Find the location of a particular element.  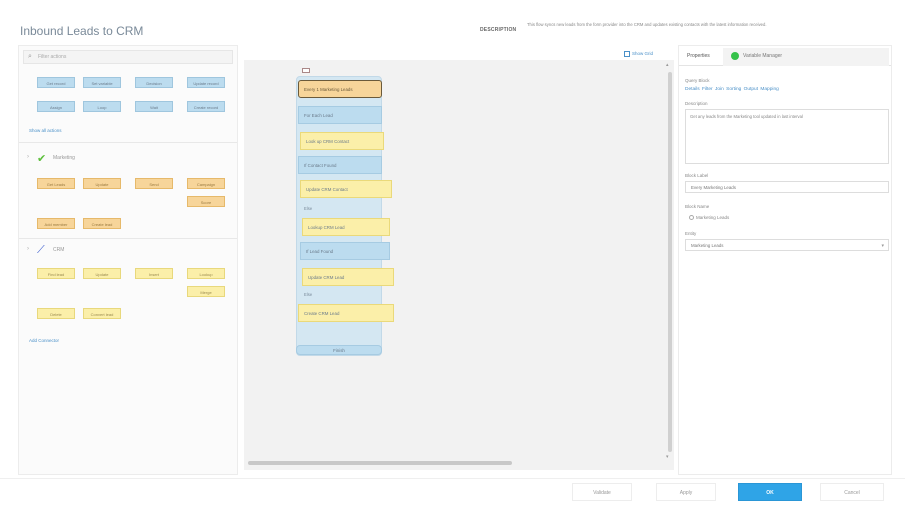

chevron-down-icon: ▾ is located at coordinates (882, 246).